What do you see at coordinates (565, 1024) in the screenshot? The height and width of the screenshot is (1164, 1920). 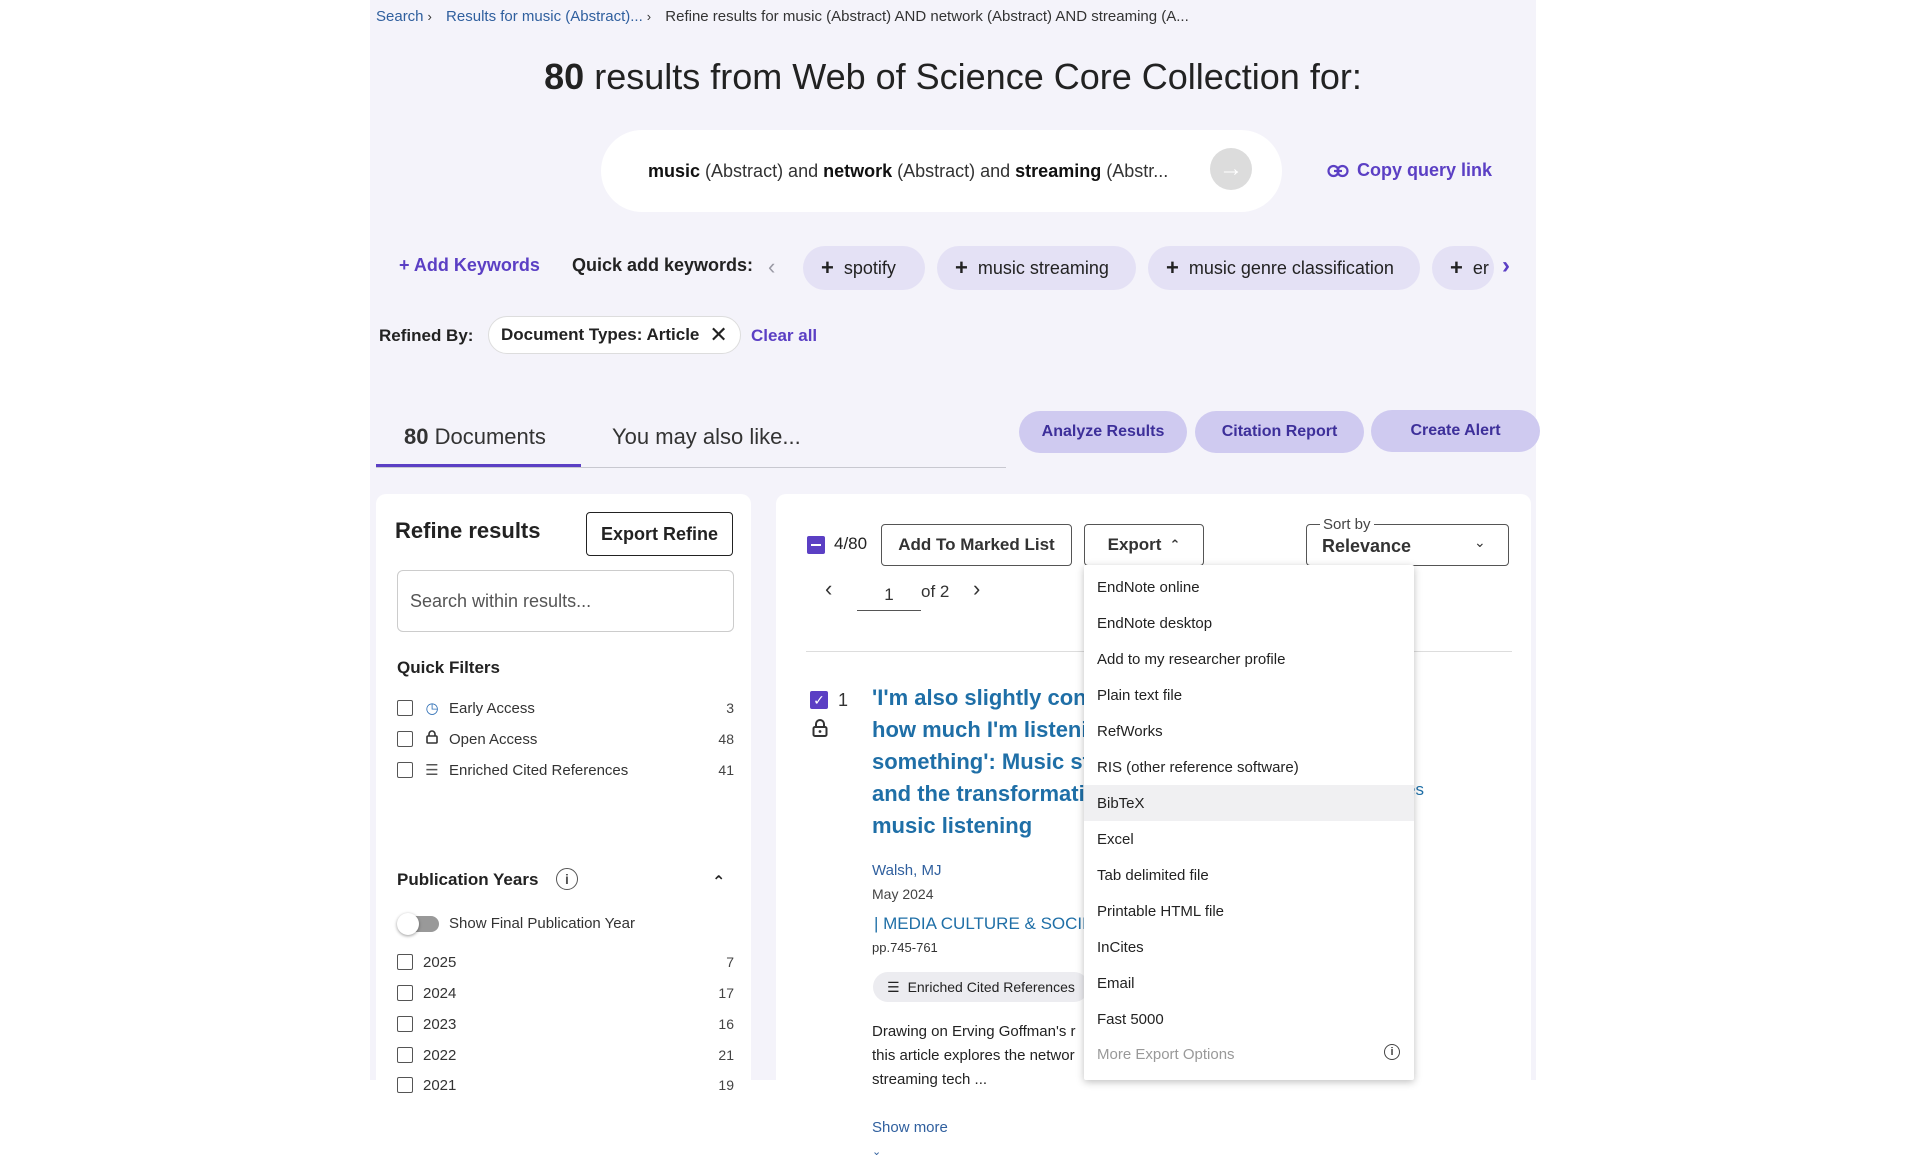 I see `year-filter-2023: 2023 16` at bounding box center [565, 1024].